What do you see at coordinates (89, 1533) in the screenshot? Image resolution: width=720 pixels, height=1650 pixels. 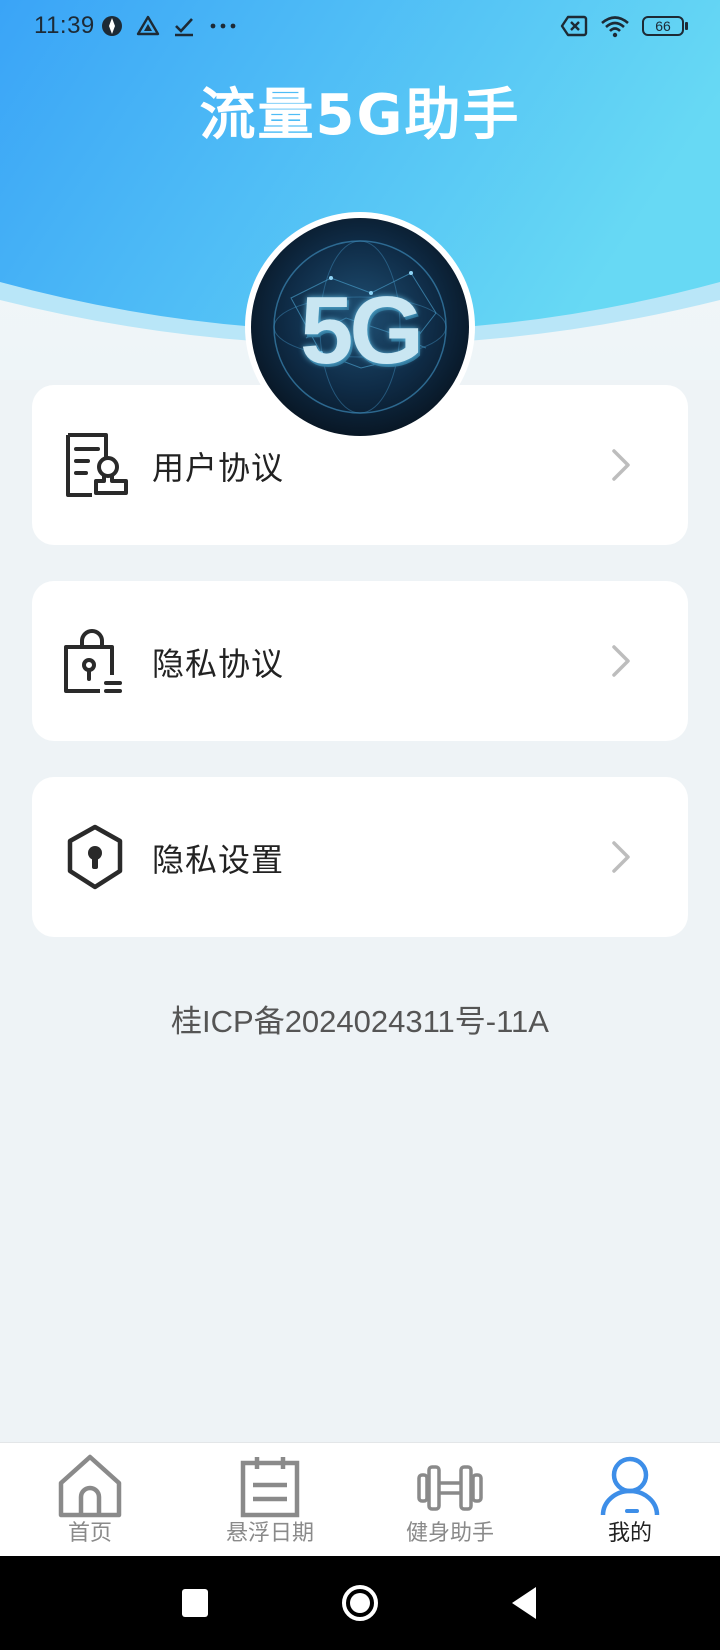 I see `tab-home-label: 首页` at bounding box center [89, 1533].